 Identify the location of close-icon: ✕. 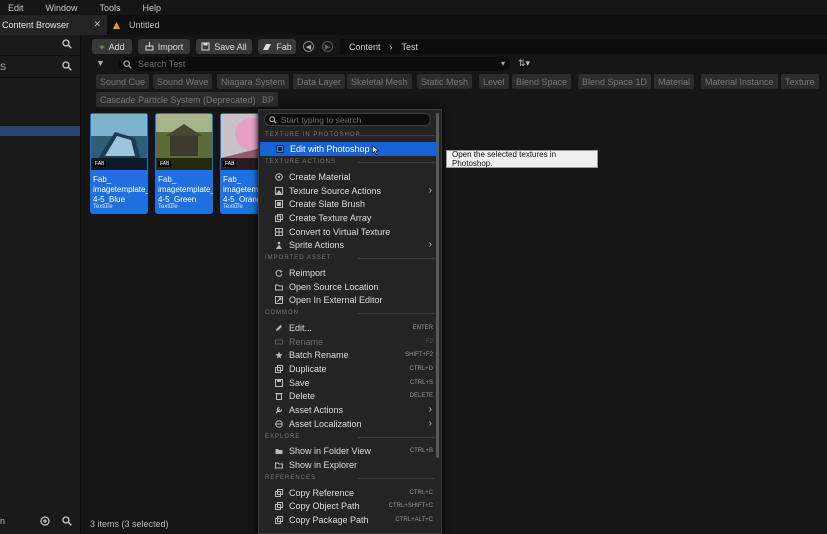
(97, 24).